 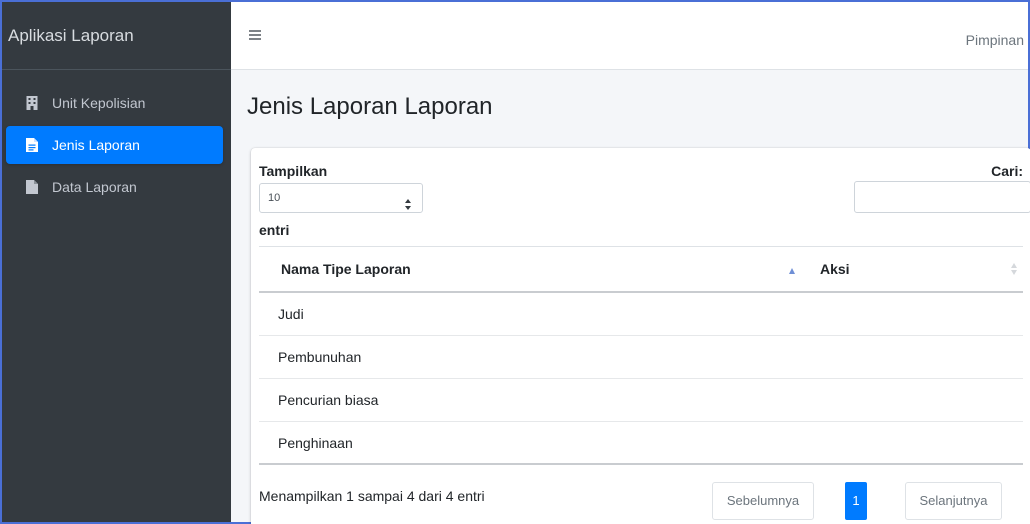 I want to click on brand-text: Aplikasi Laporan, so click(x=71, y=35).